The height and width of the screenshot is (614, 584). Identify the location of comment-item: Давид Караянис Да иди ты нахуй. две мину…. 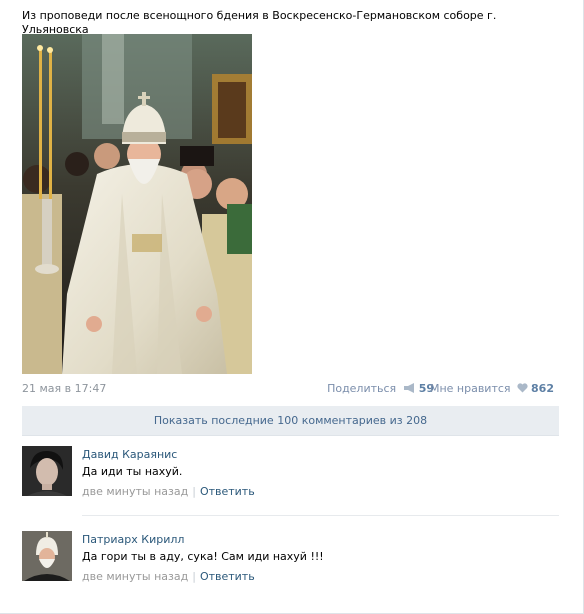
(290, 476).